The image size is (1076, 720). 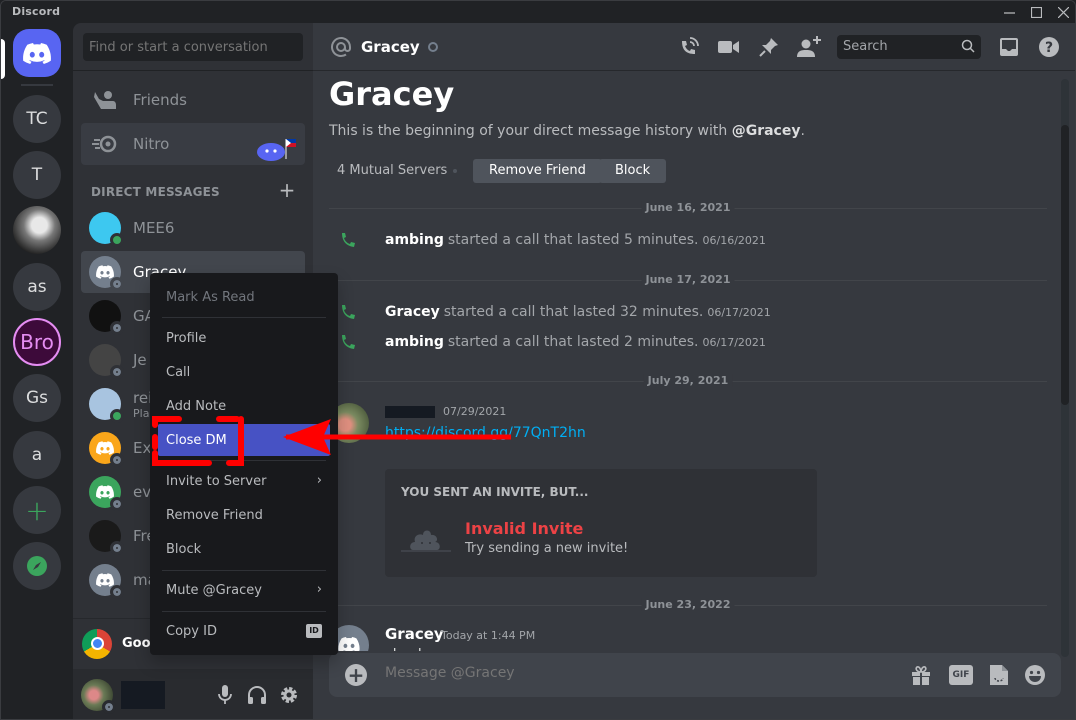 What do you see at coordinates (1009, 47) in the screenshot?
I see `inbox-button` at bounding box center [1009, 47].